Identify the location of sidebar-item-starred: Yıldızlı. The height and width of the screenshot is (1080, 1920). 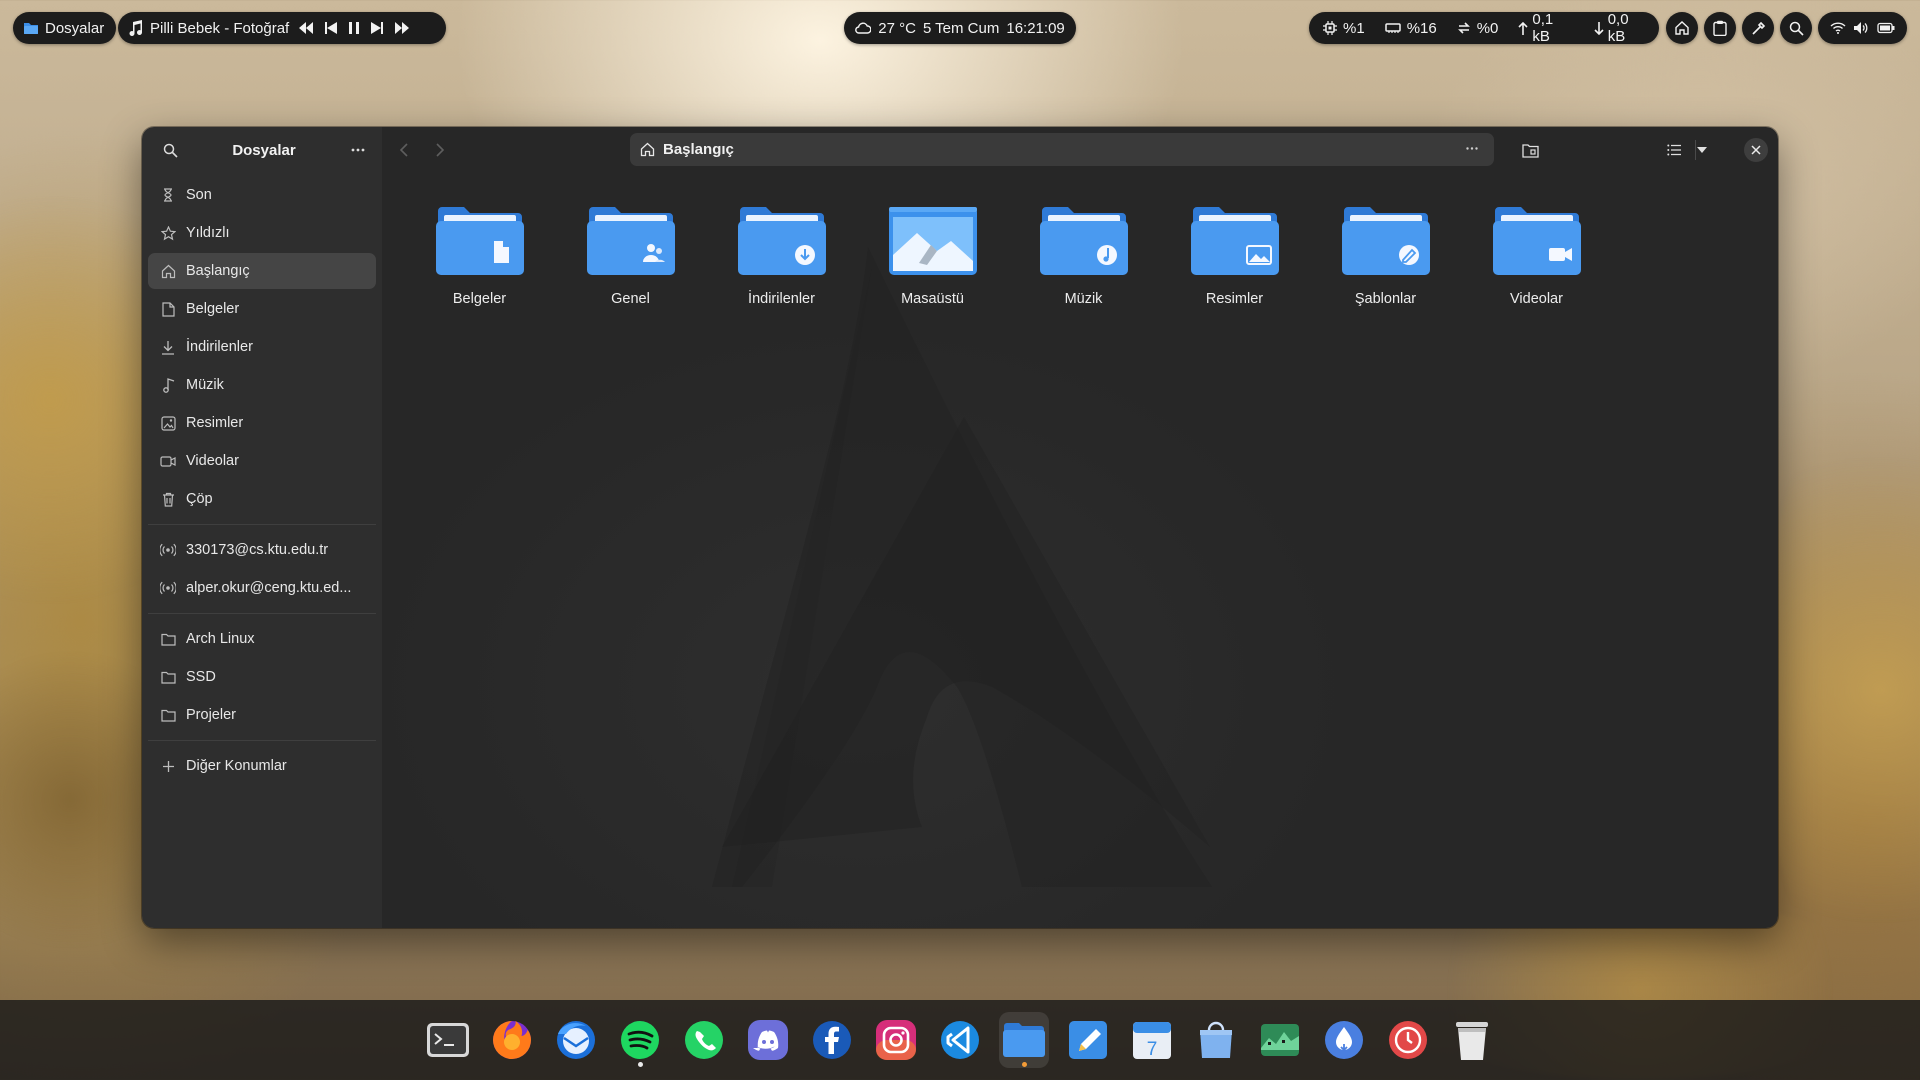
(262, 233).